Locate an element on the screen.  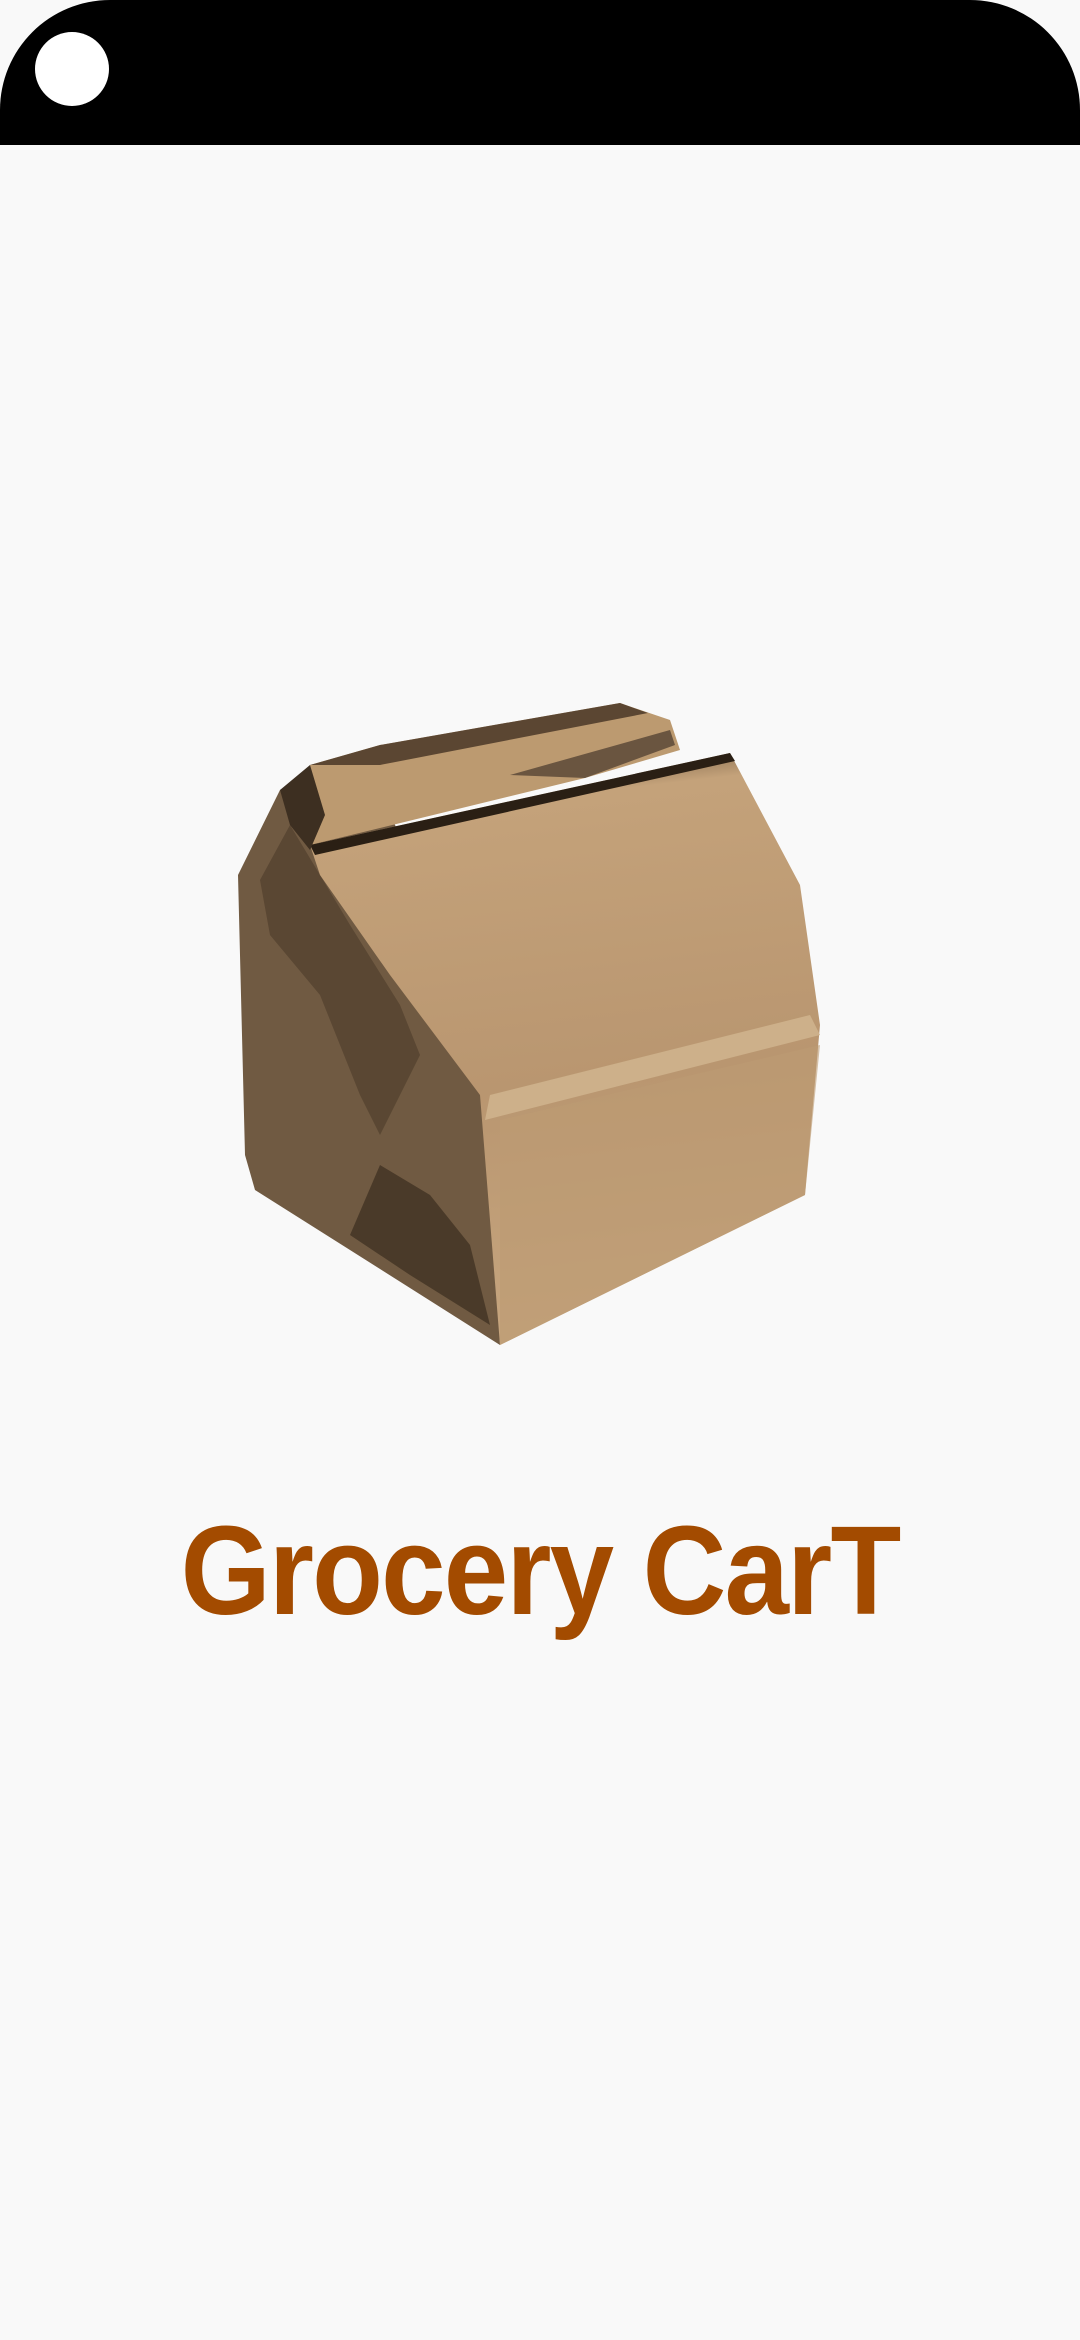
status-bar is located at coordinates (540, 72).